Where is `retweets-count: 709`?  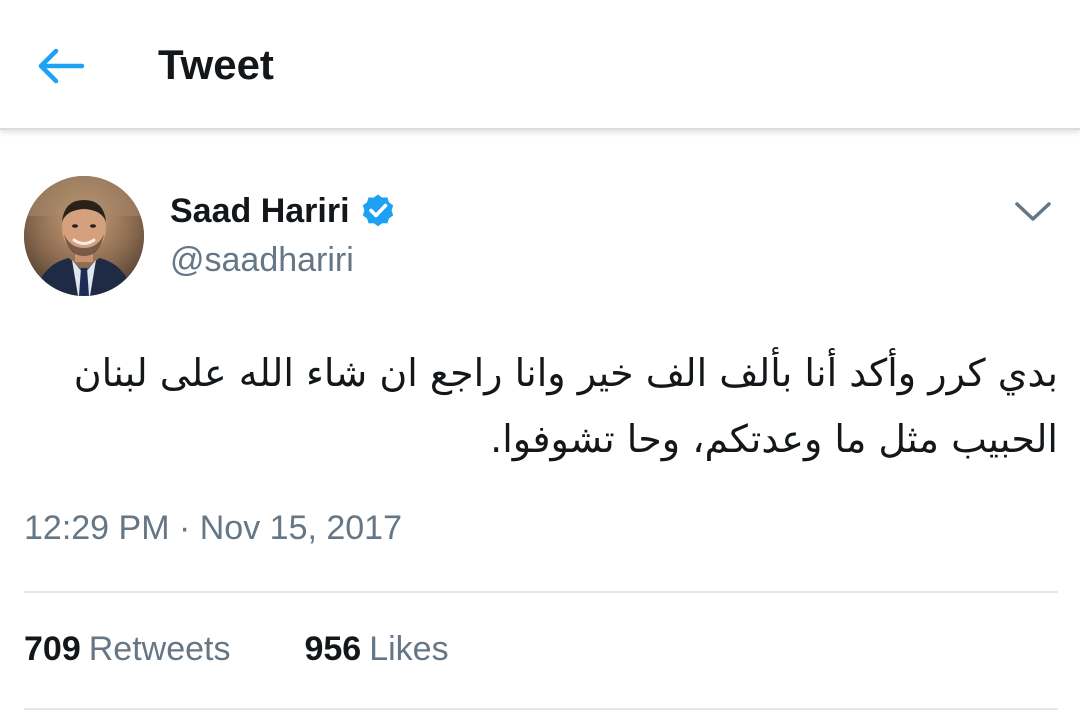
retweets-count: 709 is located at coordinates (52, 649).